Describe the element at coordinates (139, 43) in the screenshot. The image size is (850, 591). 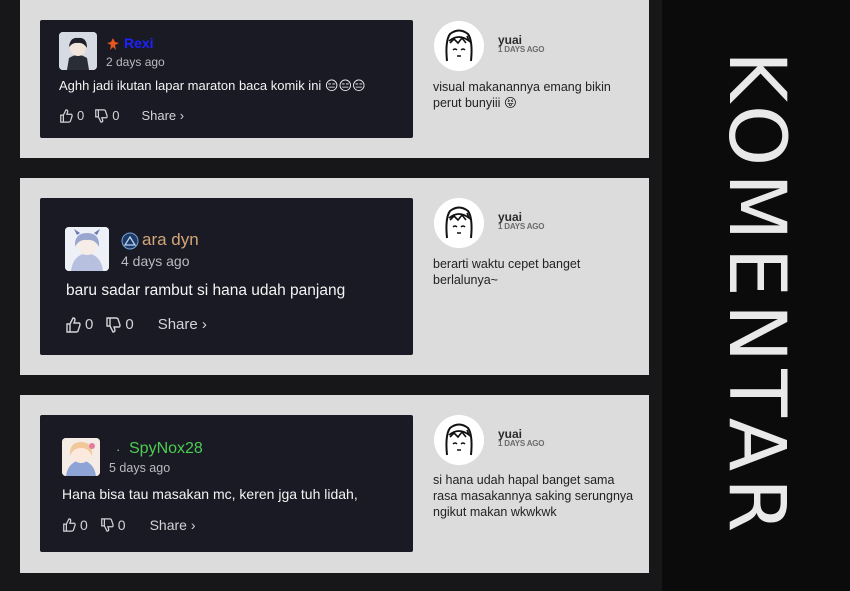
I see `comment-username: Rexi` at that location.